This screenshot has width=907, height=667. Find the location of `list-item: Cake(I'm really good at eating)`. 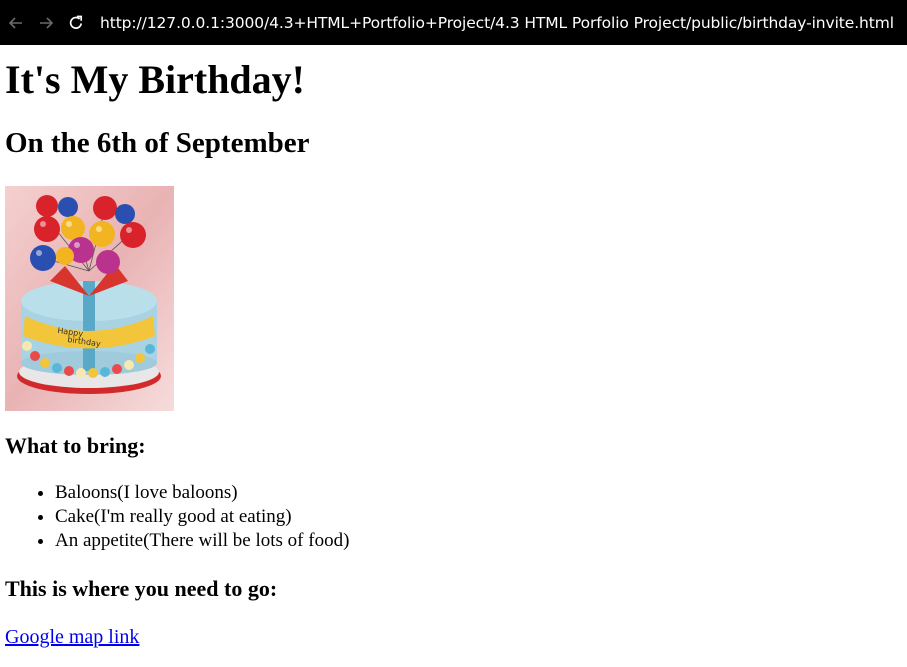

list-item: Cake(I'm really good at eating) is located at coordinates (481, 517).